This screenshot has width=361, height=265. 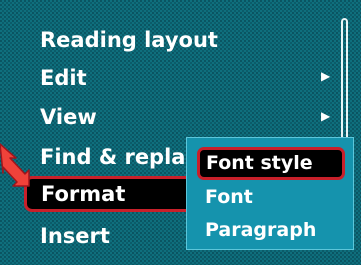 What do you see at coordinates (259, 163) in the screenshot?
I see `submenu-item-font-style-label: Font style` at bounding box center [259, 163].